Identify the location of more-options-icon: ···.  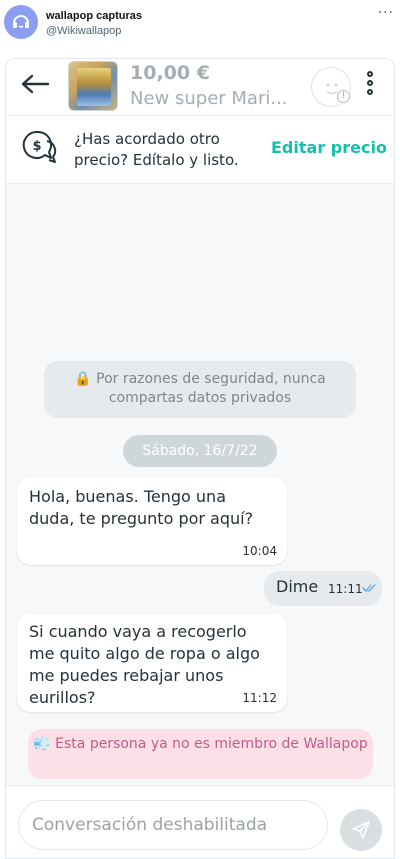
(386, 13).